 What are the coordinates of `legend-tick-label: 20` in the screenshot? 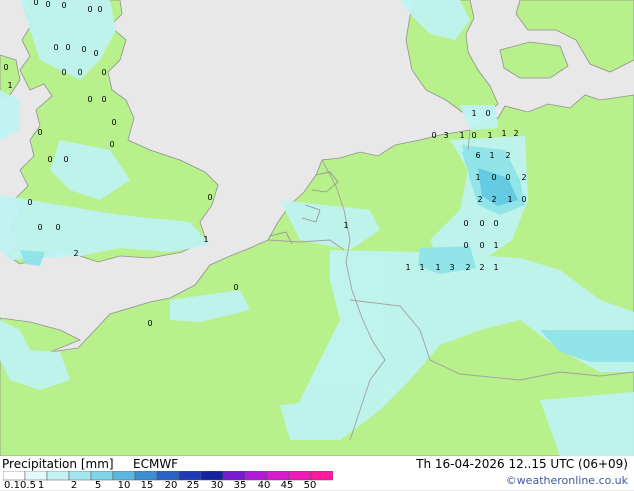 It's located at (171, 485).